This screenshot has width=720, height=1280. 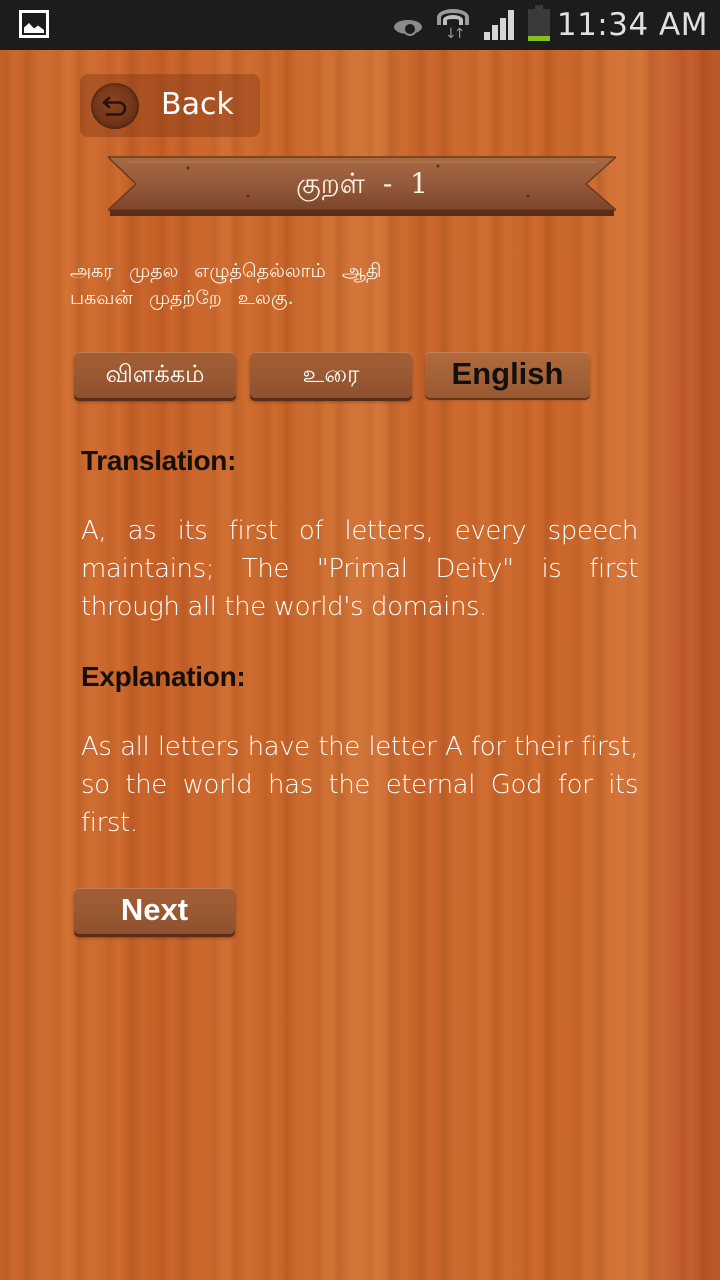 What do you see at coordinates (182, 298) in the screenshot?
I see `kural-line-2: பகவன் முதற்றே உலகு.` at bounding box center [182, 298].